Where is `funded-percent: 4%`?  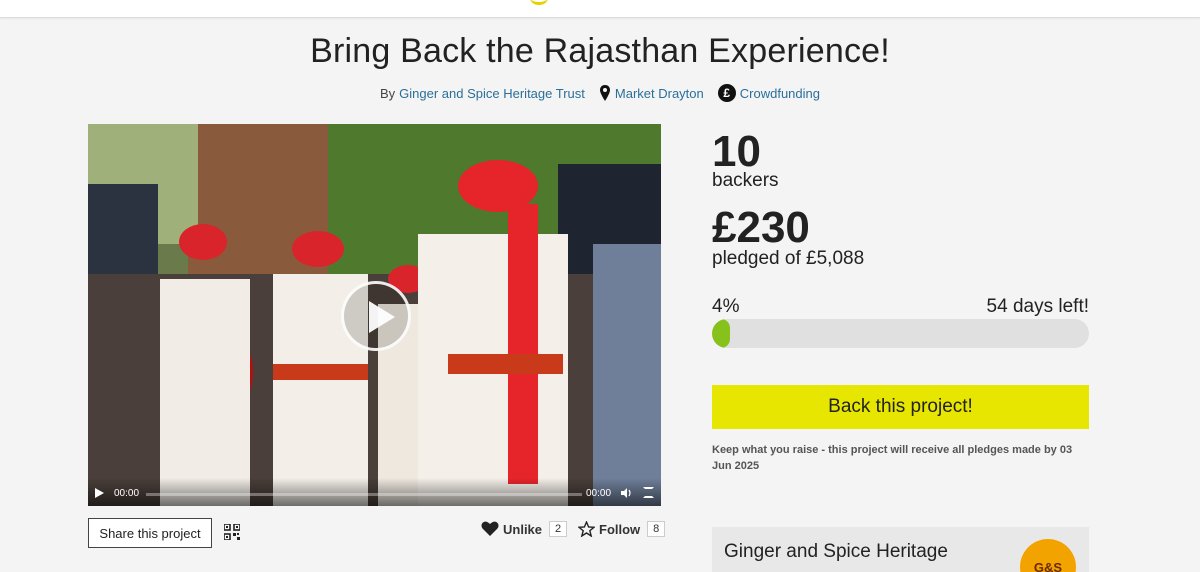
funded-percent: 4% is located at coordinates (726, 306).